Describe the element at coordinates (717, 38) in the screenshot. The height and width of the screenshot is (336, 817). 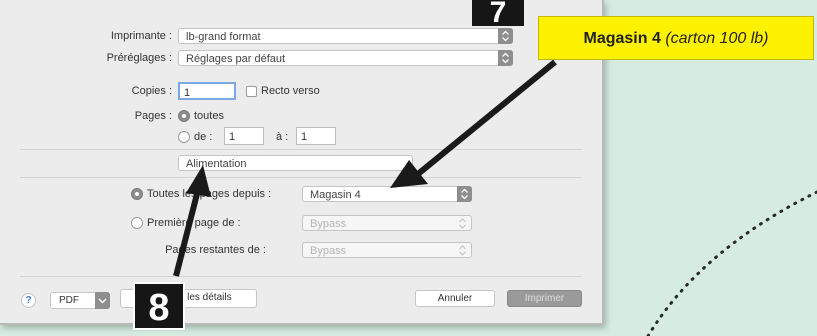
I see `callout-italic-text: (carton 100 lb)` at that location.